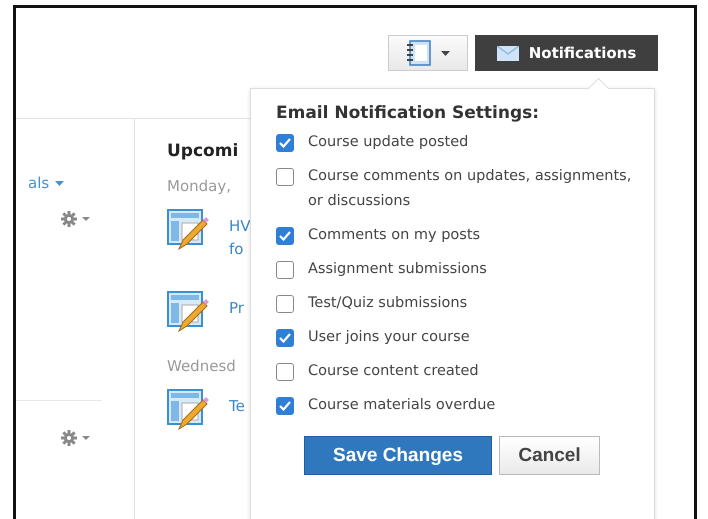 The height and width of the screenshot is (519, 708). Describe the element at coordinates (408, 113) in the screenshot. I see `popup-title: Email Notification Settings:` at that location.